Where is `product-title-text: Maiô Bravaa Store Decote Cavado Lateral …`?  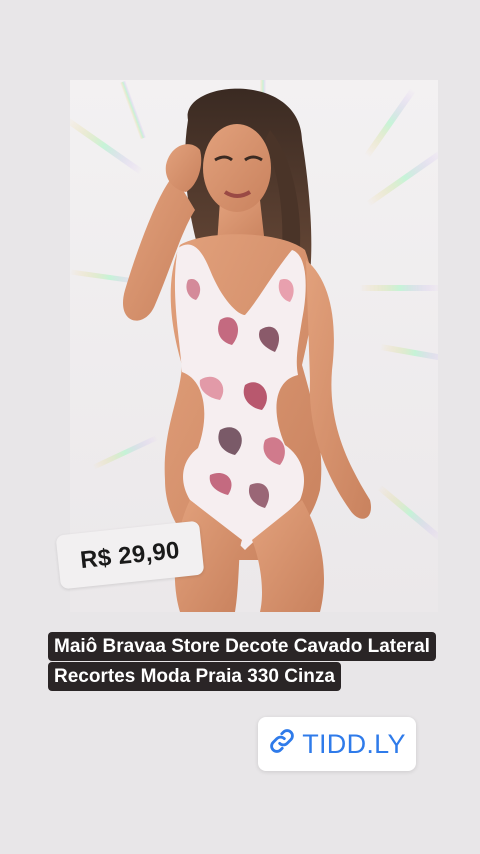
product-title-text: Maiô Bravaa Store Decote Cavado Lateral … is located at coordinates (242, 661).